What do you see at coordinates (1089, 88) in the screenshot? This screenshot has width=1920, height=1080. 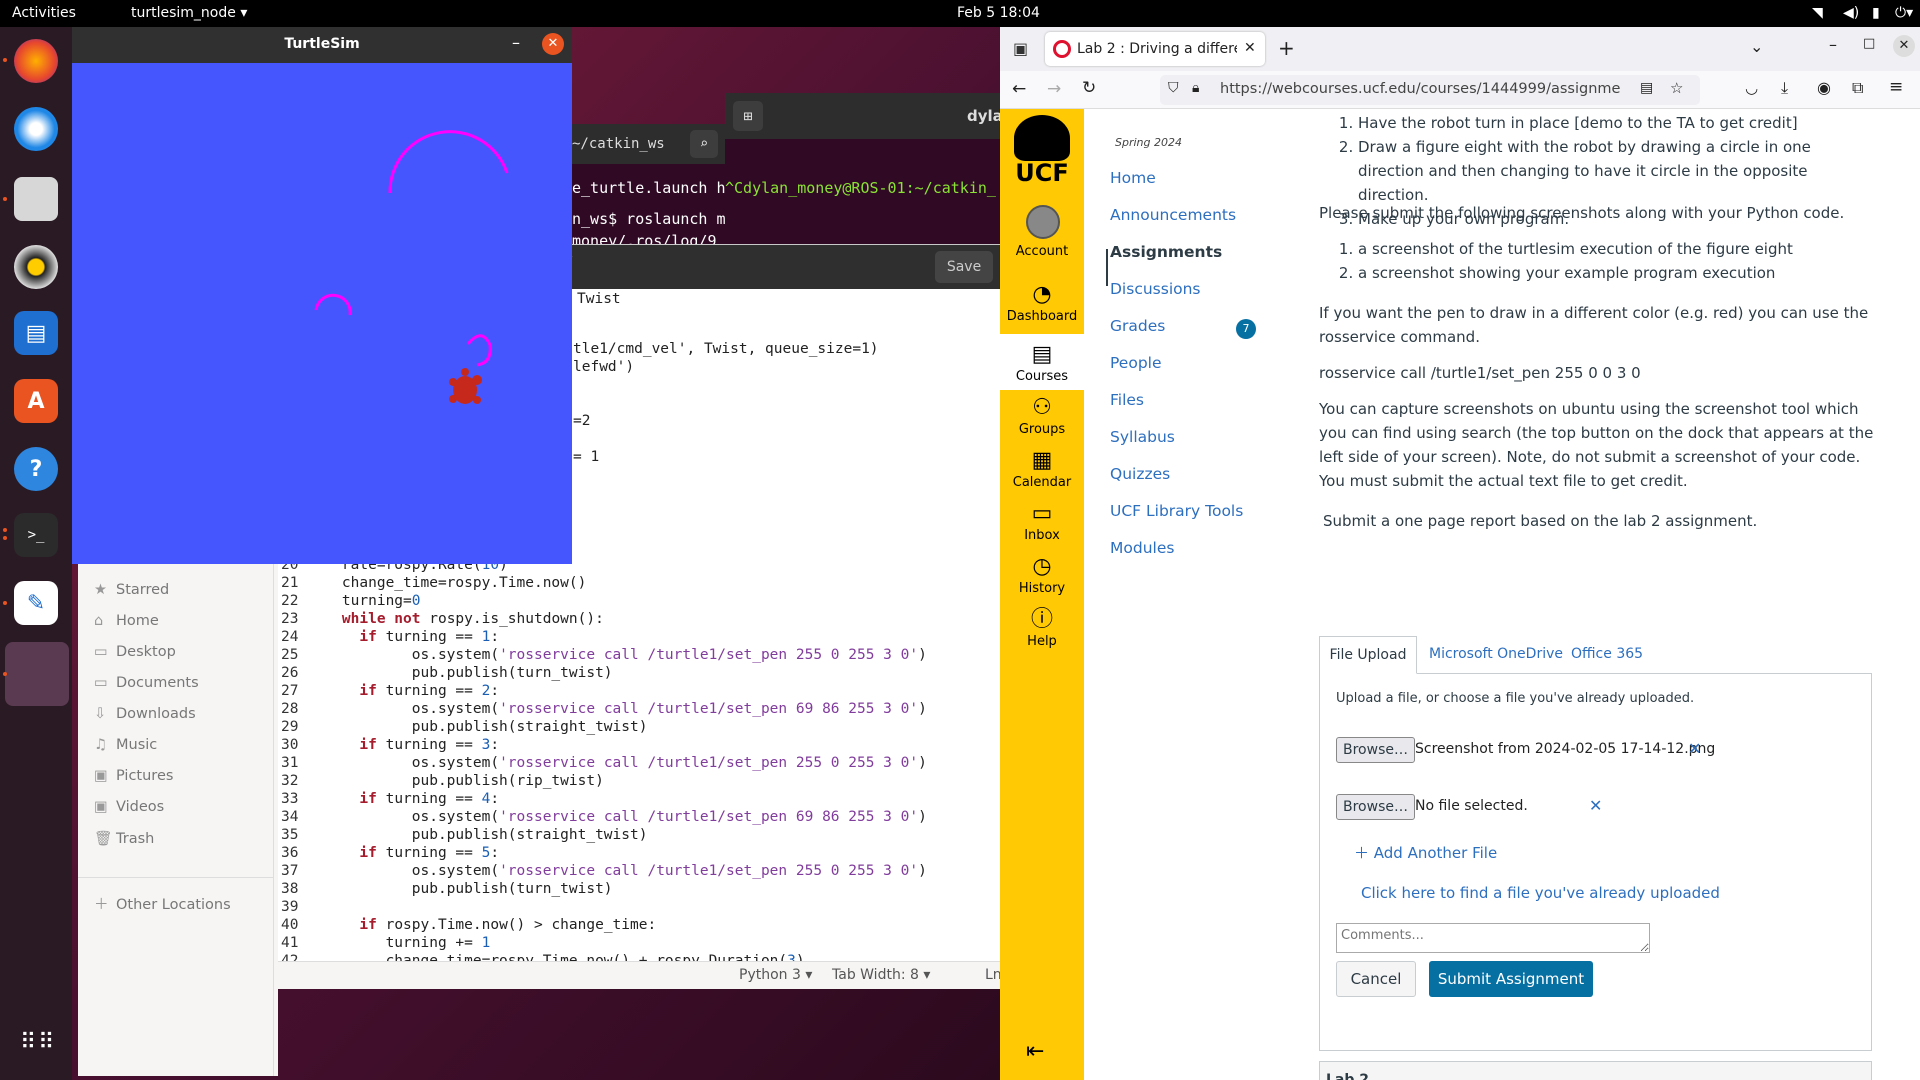 I see `reload-icon: ↻` at bounding box center [1089, 88].